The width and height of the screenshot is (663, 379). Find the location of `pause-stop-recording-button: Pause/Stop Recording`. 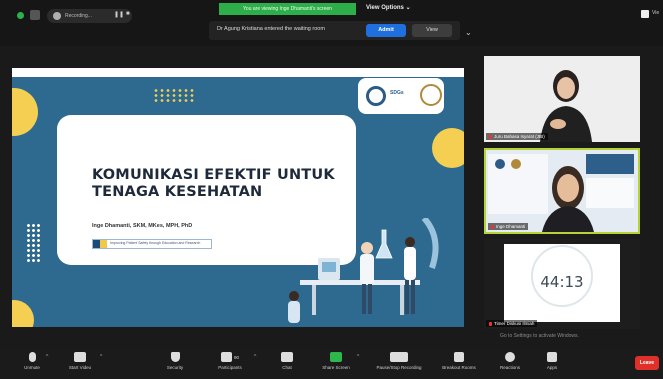

pause-stop-recording-button: Pause/Stop Recording is located at coordinates (399, 361).